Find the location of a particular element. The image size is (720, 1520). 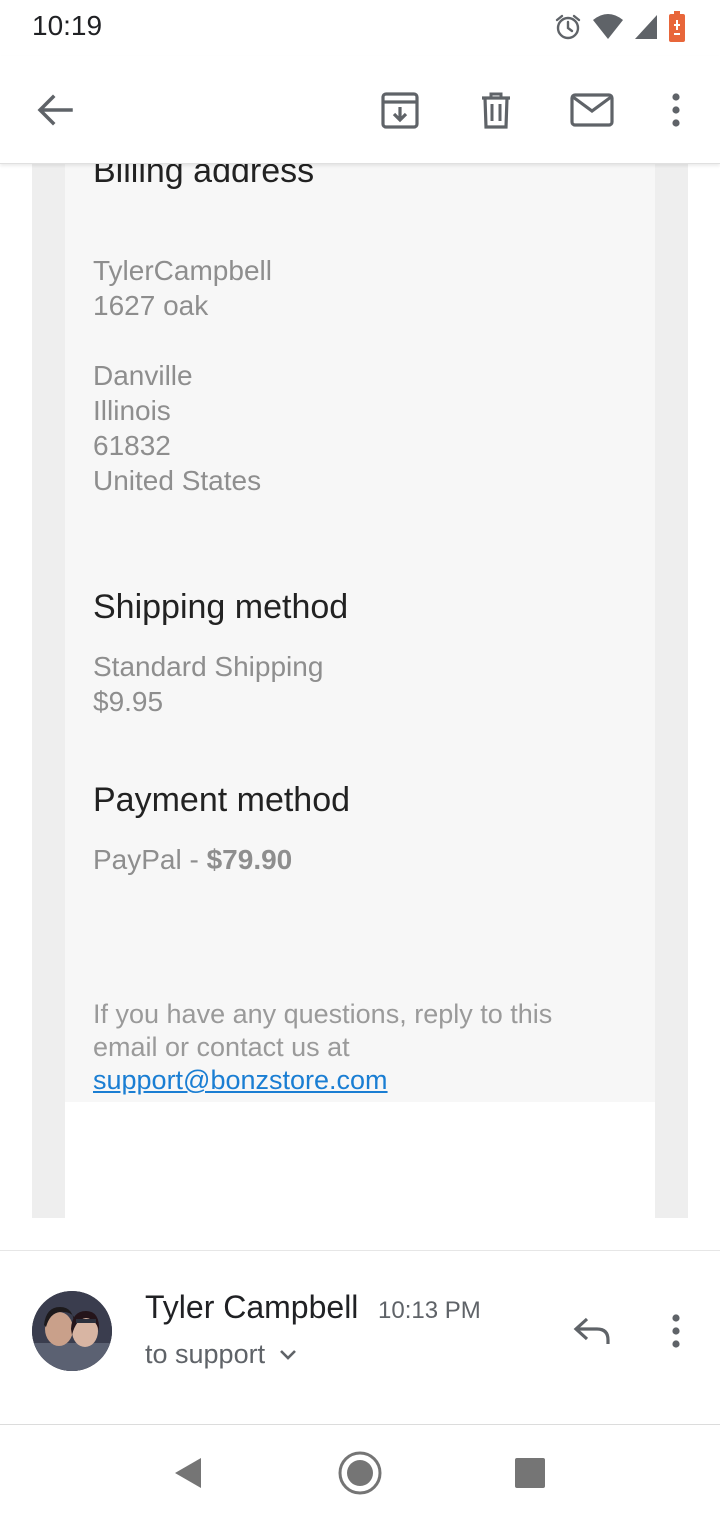

billing-zip: 61832 is located at coordinates (132, 445).